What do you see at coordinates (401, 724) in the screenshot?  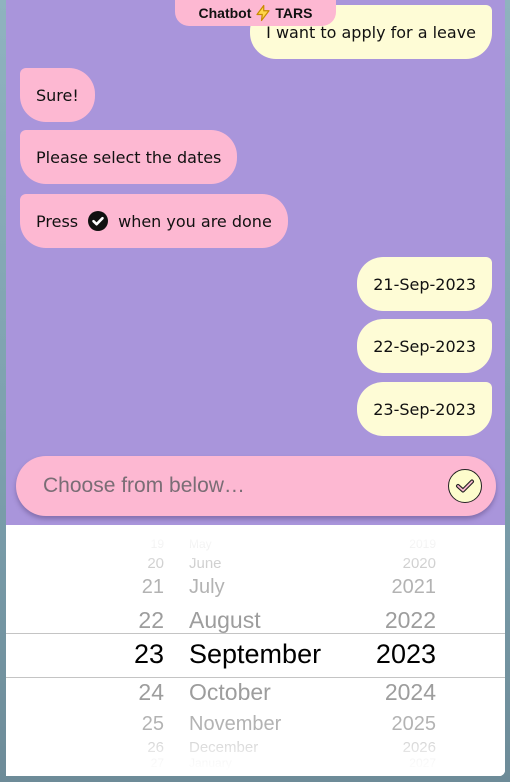 I see `year-option: 2025` at bounding box center [401, 724].